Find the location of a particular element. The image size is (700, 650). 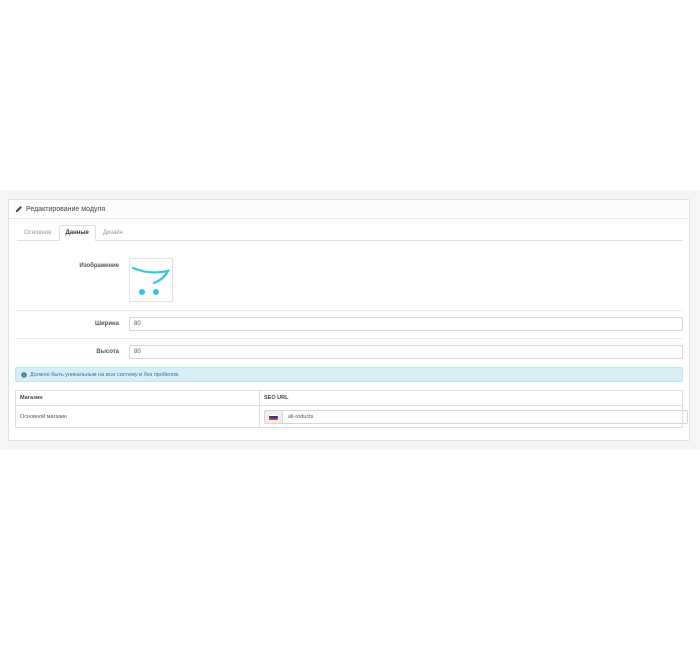

tab-bar: Основное Данные Дизайн is located at coordinates (350, 233).